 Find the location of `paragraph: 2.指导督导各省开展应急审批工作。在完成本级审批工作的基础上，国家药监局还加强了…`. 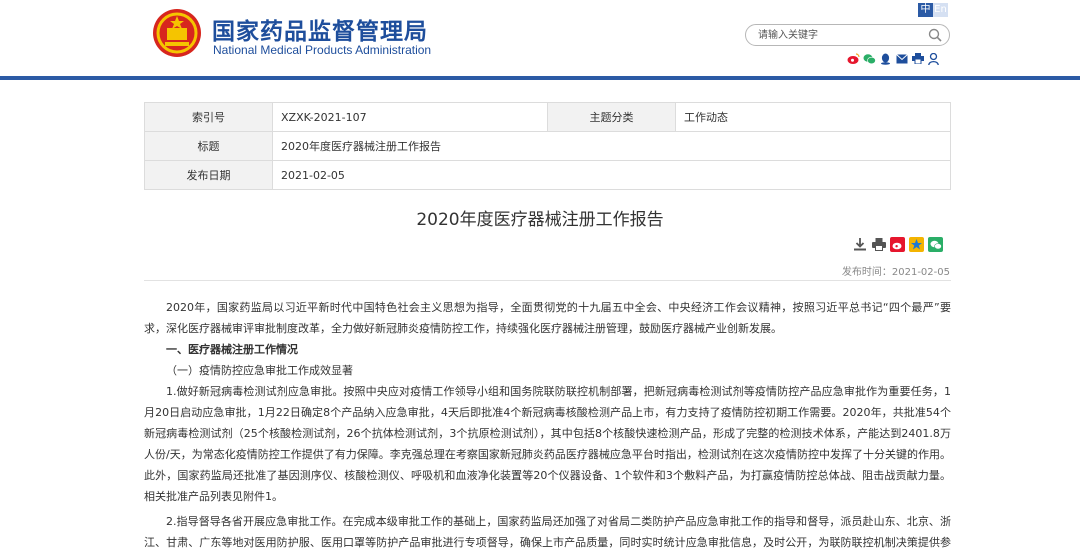

paragraph: 2.指导督导各省开展应急审批工作。在完成本级审批工作的基础上，国家药监局还加强了… is located at coordinates (547, 532).